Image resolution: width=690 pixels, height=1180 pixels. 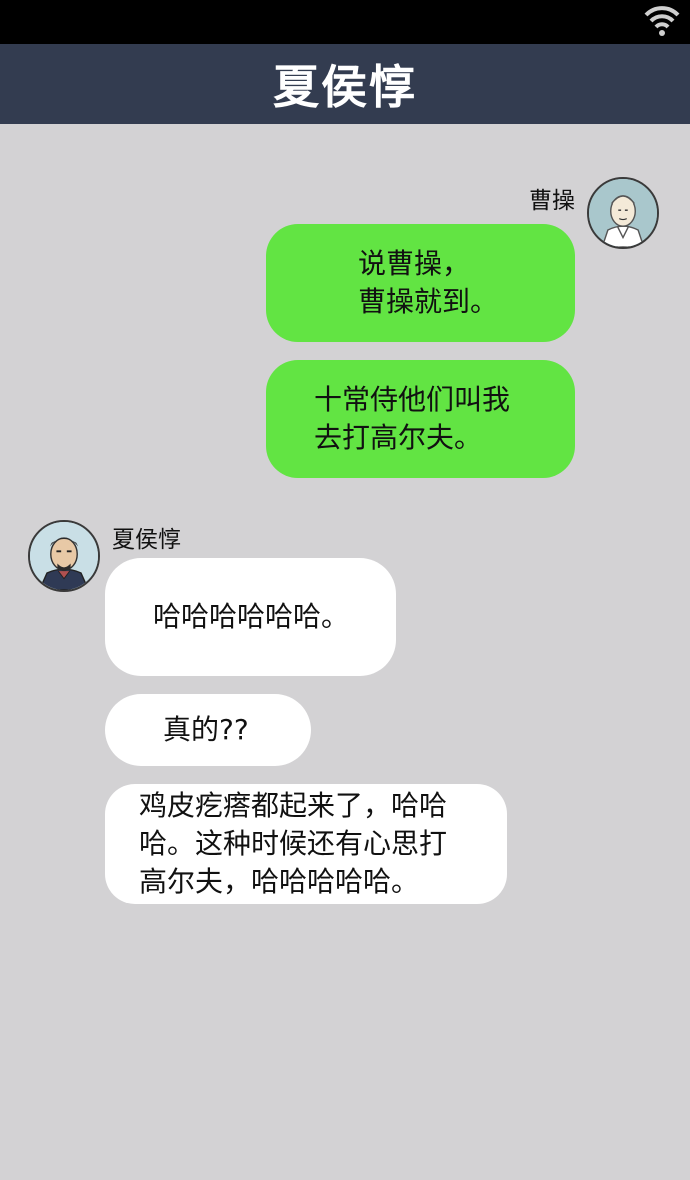 I want to click on message-text: 真的??, so click(x=206, y=729).